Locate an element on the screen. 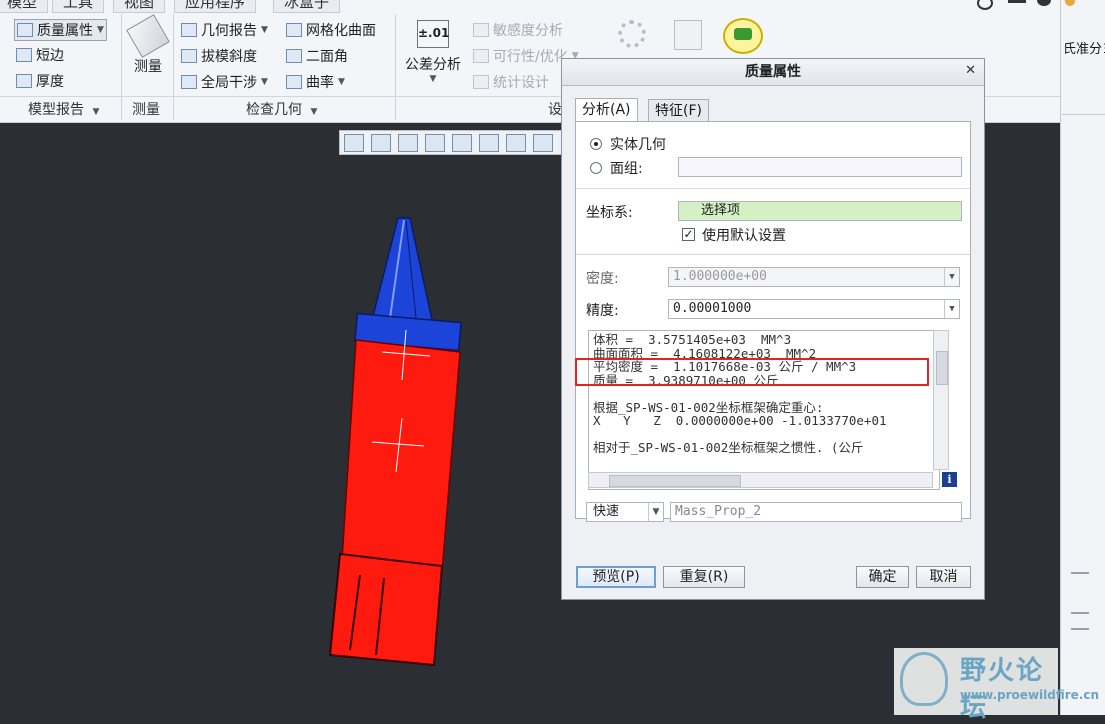 Image resolution: width=1105 pixels, height=724 pixels. mode-select: 快速 ▼ is located at coordinates (625, 512).